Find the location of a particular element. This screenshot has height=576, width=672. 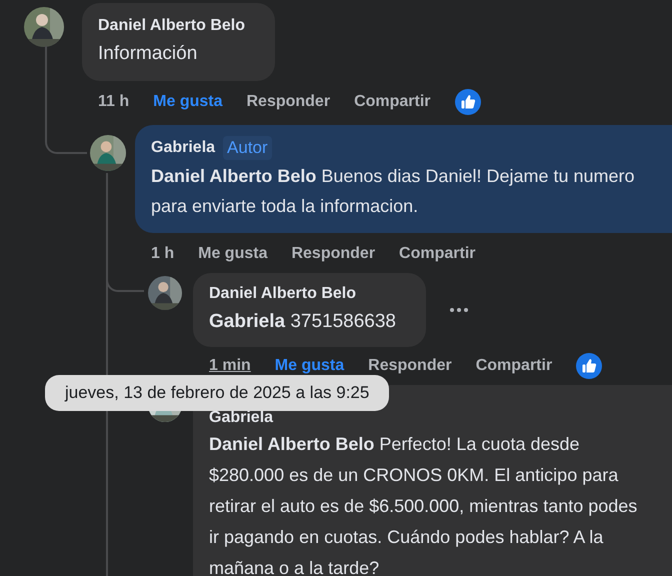

comment-text: Gabriela 3751586638 is located at coordinates (302, 322).